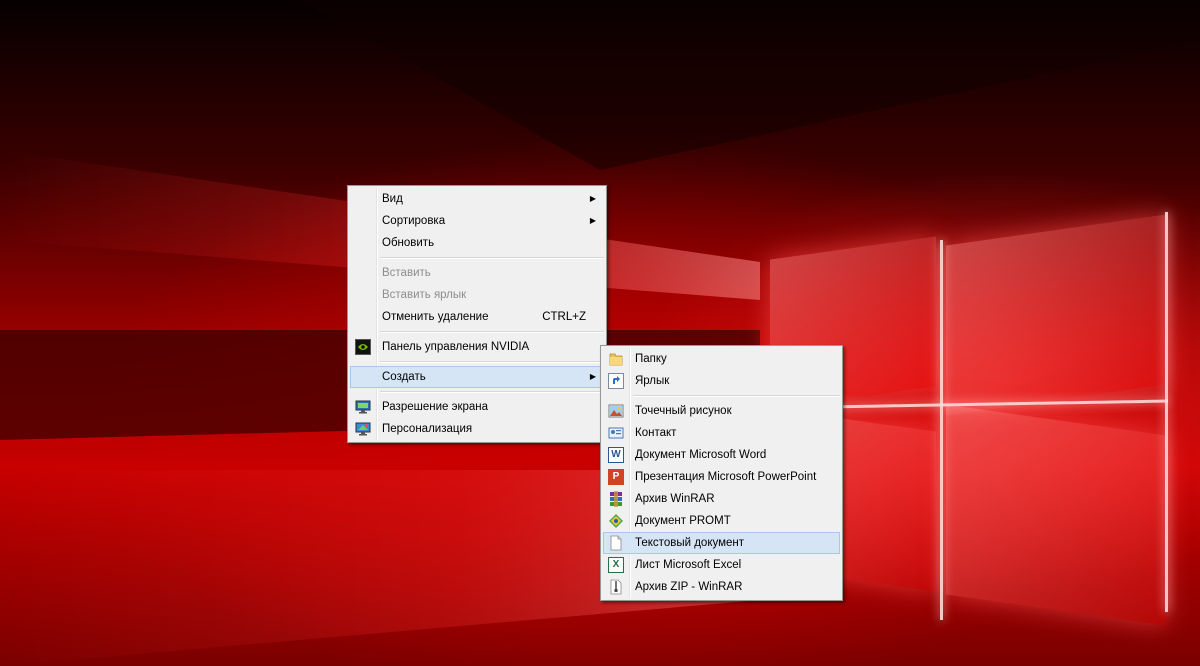  Describe the element at coordinates (477, 199) in the screenshot. I see `menu-item-view: Вид ▶` at that location.